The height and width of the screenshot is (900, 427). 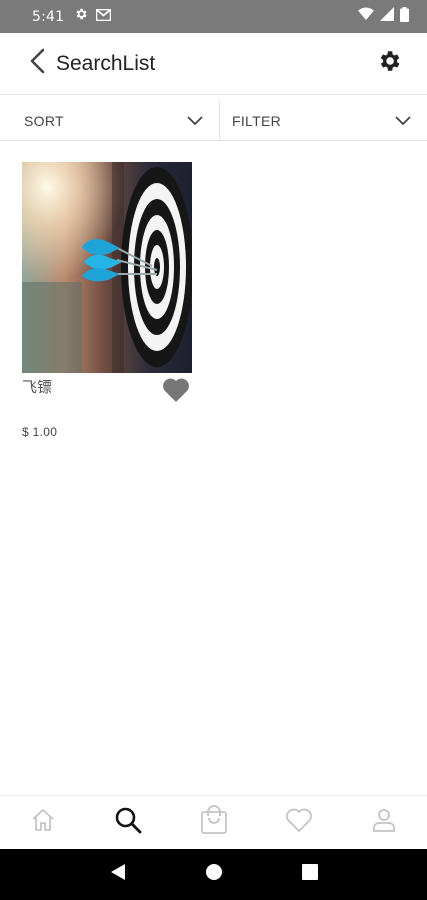 I want to click on recents-square-icon, so click(x=309, y=874).